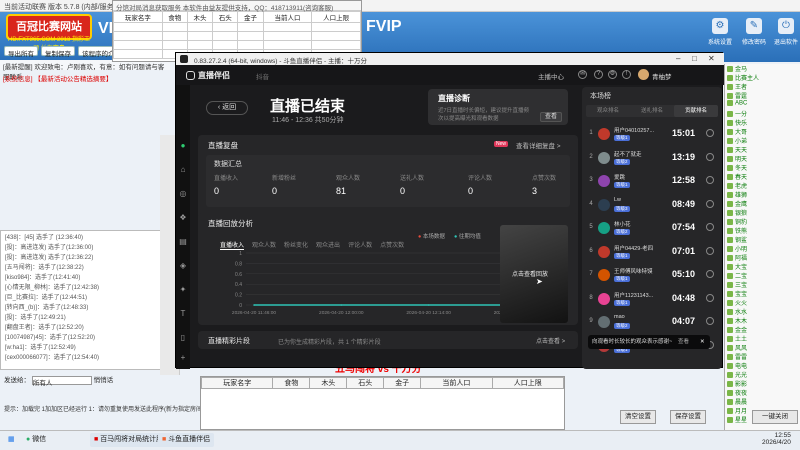  What do you see at coordinates (551, 117) in the screenshot?
I see `diagnosis-view-button: 查看` at bounding box center [551, 117].